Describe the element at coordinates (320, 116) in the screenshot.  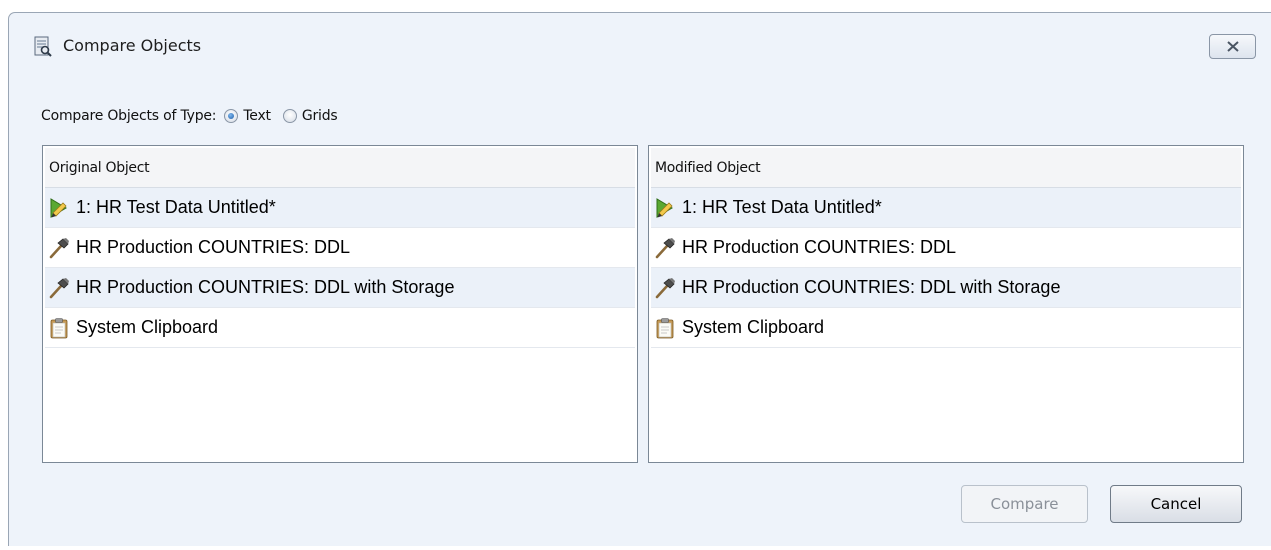
I see `grids-radio-label: Grids` at that location.